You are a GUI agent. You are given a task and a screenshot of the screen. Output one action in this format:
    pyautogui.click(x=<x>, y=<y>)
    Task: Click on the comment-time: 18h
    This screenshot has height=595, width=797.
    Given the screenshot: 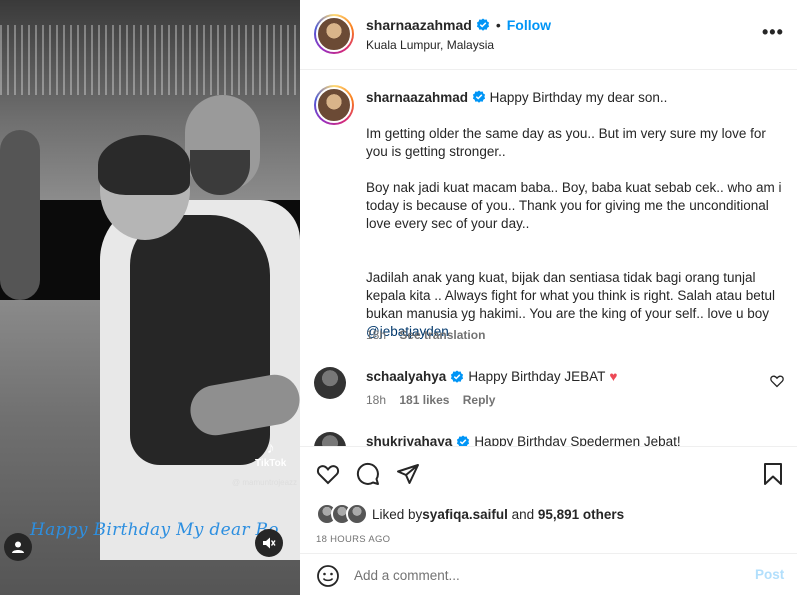 What is the action you would take?
    pyautogui.click(x=376, y=400)
    